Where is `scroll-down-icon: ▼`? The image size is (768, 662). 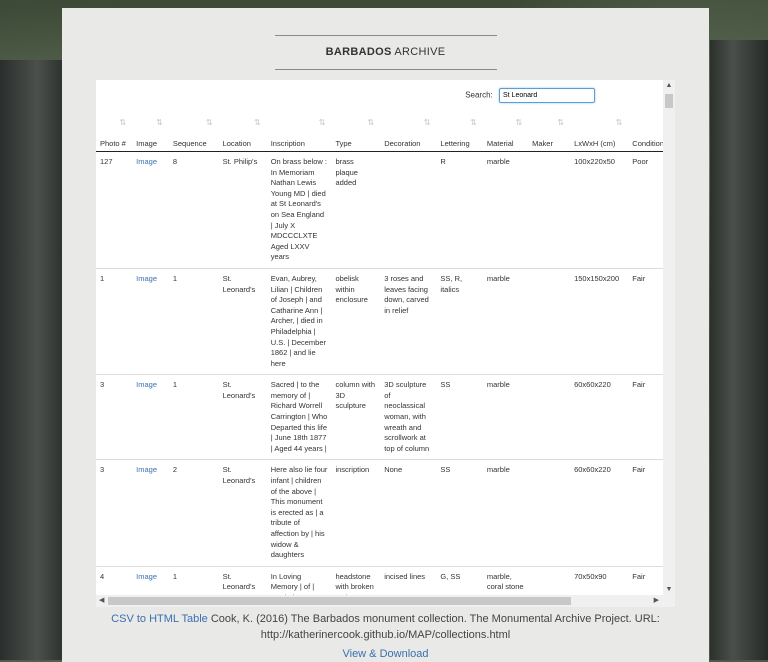
scroll-down-icon: ▼ is located at coordinates (669, 589).